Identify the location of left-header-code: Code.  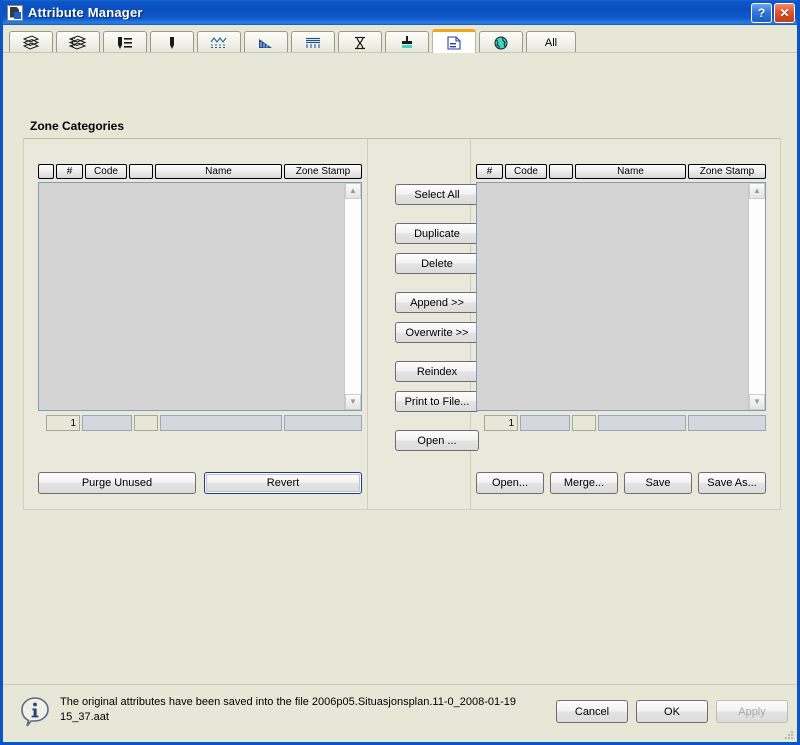
(106, 171).